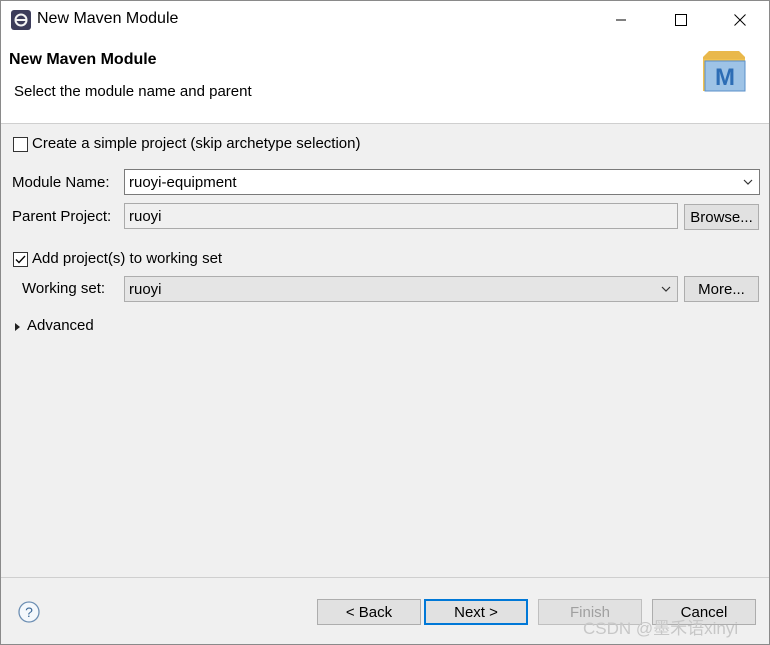 The image size is (770, 645). I want to click on working-set-value: ruoyi, so click(145, 289).